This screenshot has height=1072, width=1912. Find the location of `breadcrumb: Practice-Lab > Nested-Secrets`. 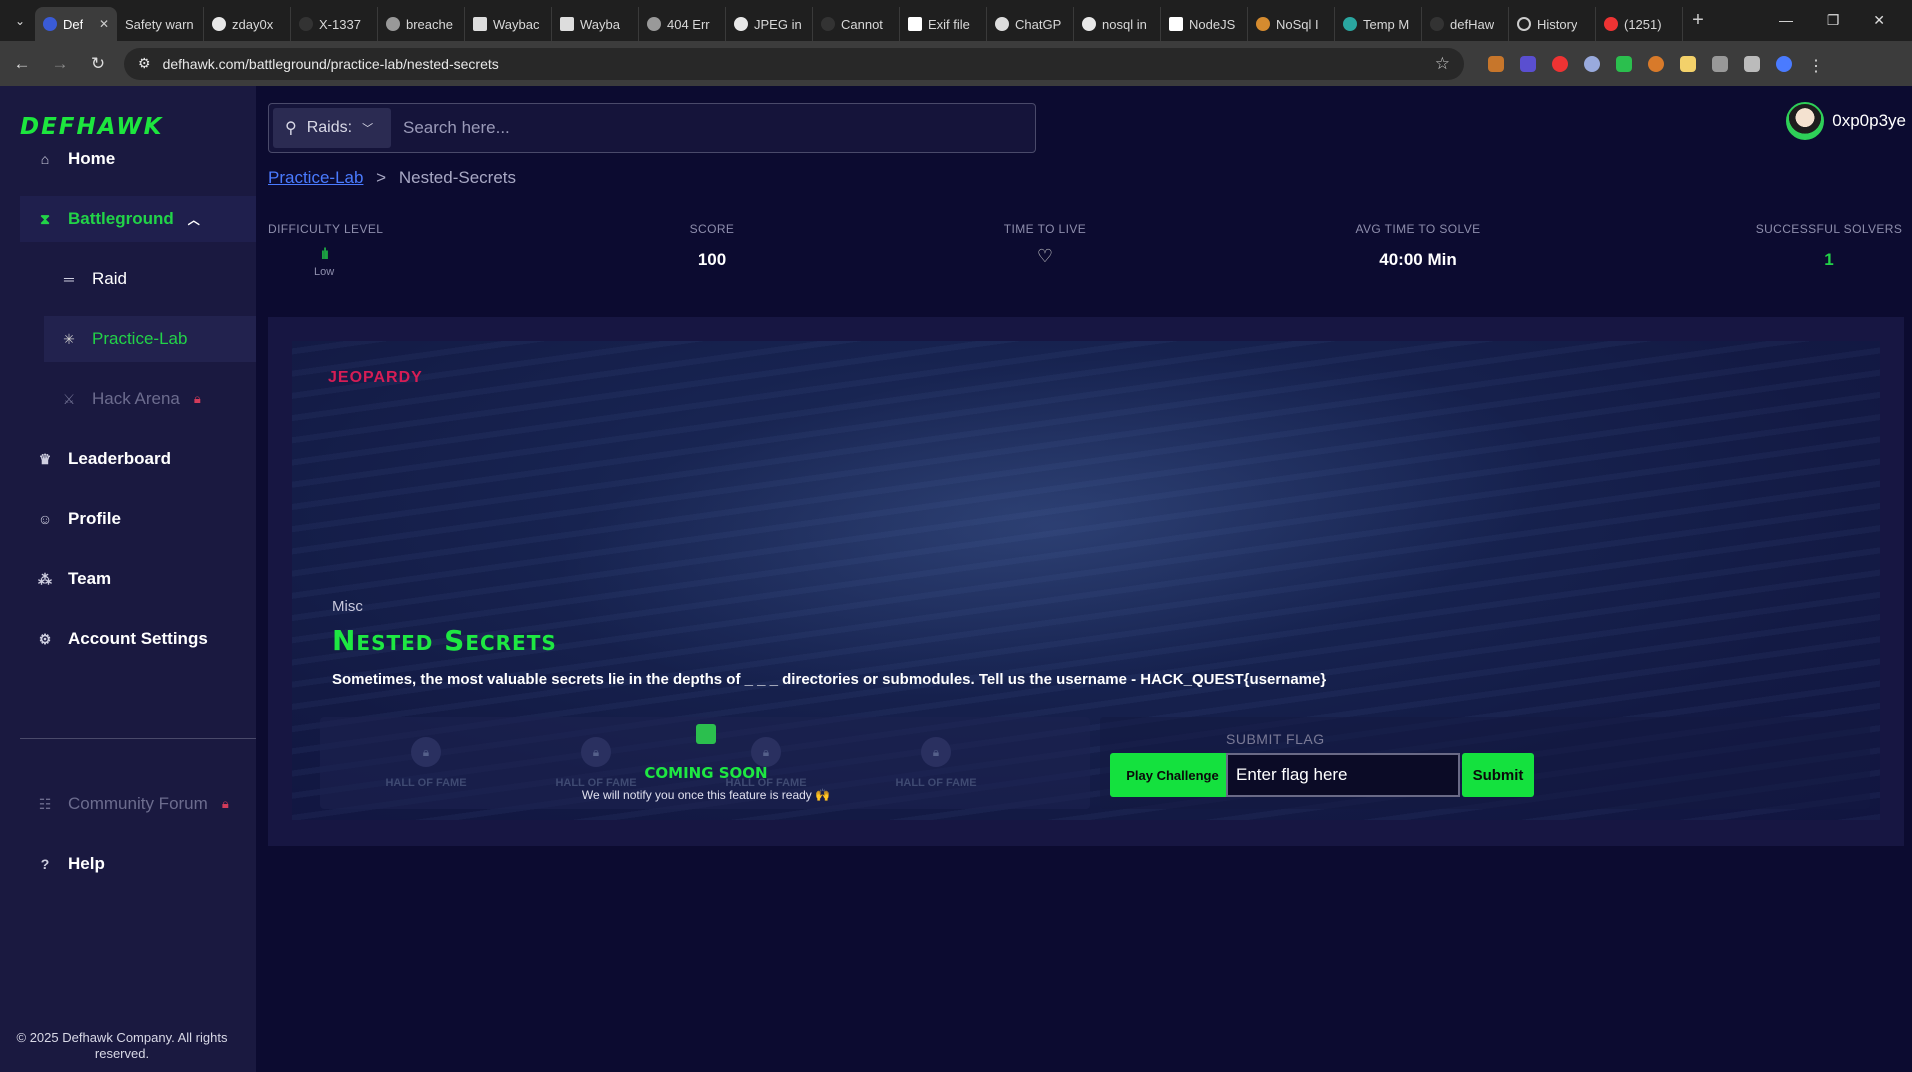

breadcrumb: Practice-Lab > Nested-Secrets is located at coordinates (392, 178).